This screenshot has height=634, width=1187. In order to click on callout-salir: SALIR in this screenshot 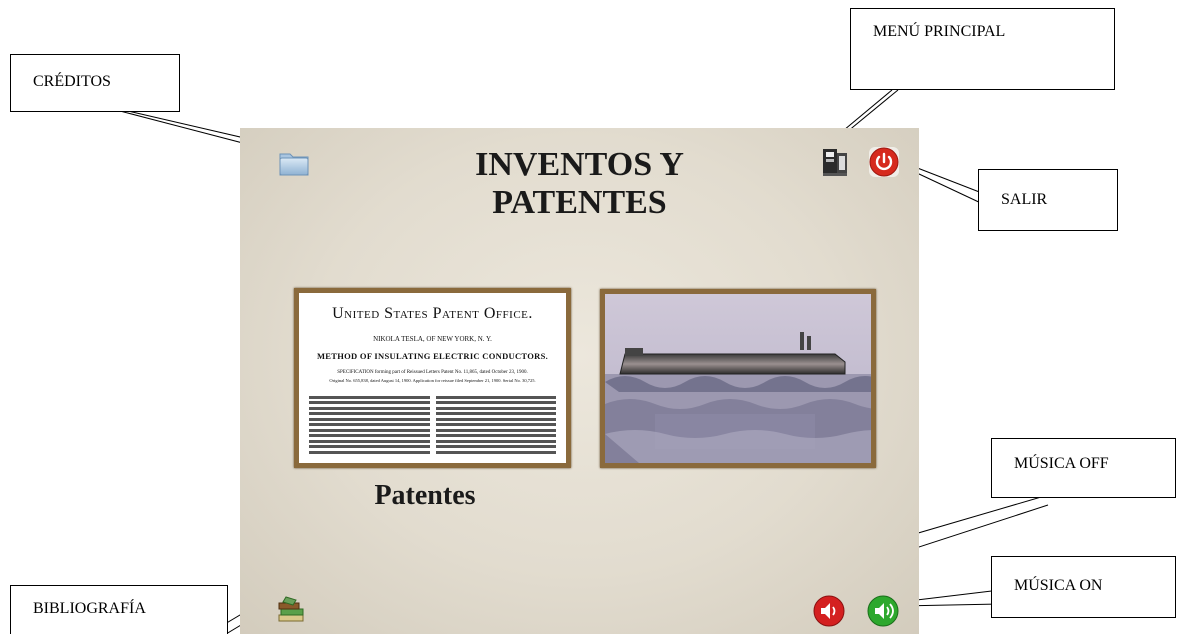, I will do `click(1048, 200)`.